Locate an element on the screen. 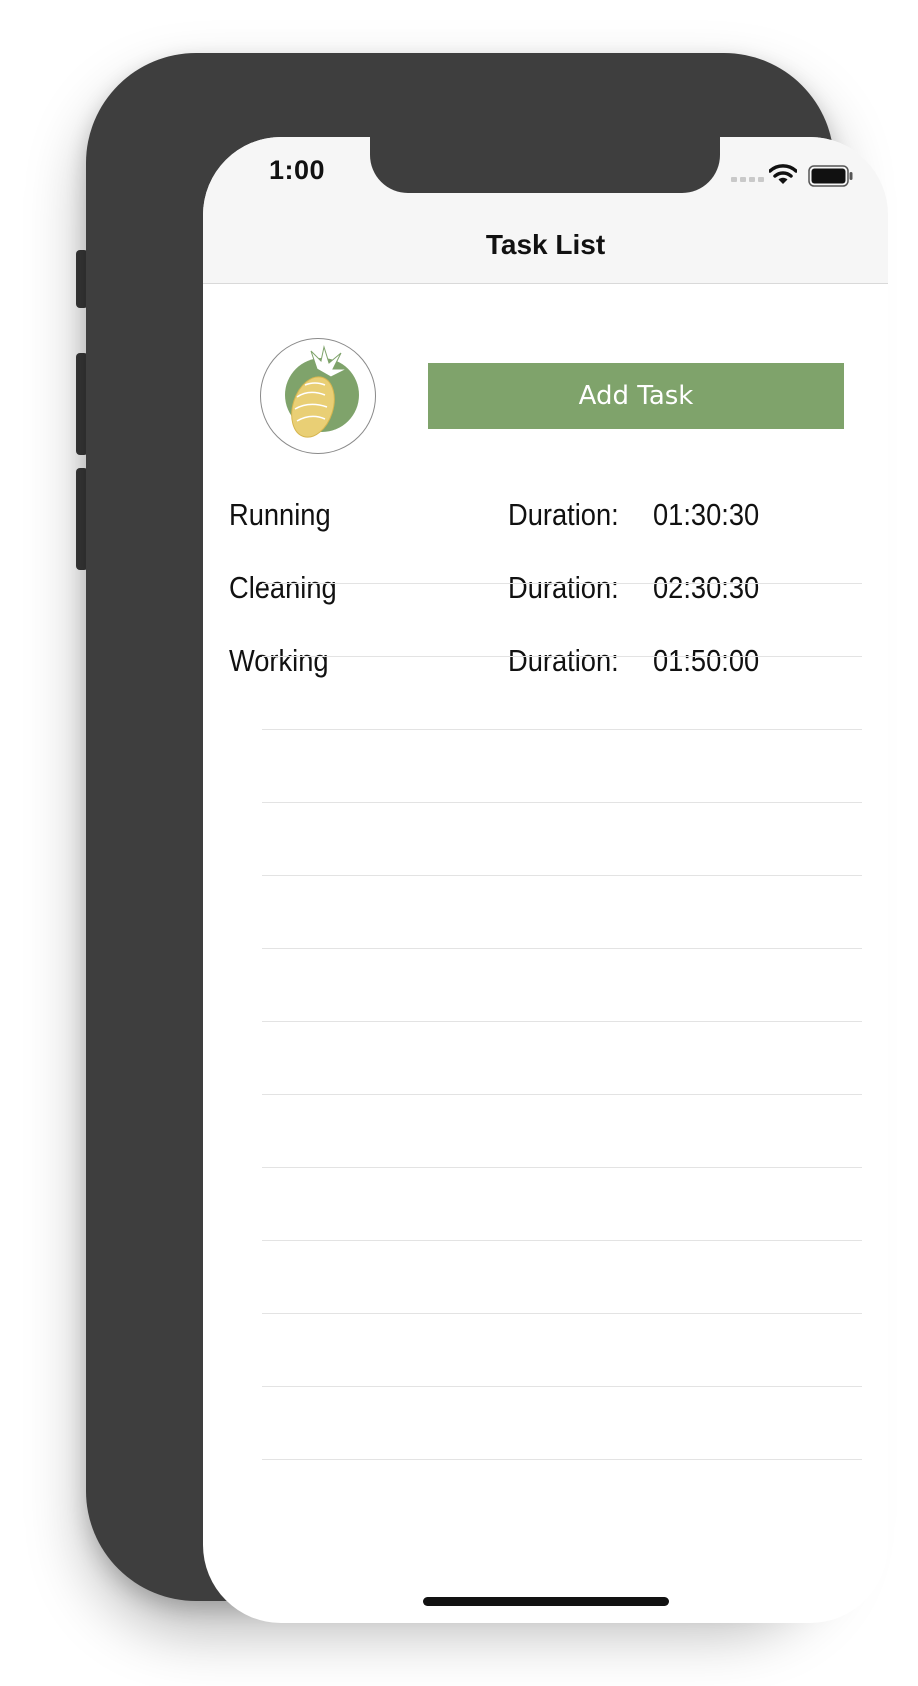 Image resolution: width=918 pixels, height=1686 pixels. page-title: Task List is located at coordinates (545, 244).